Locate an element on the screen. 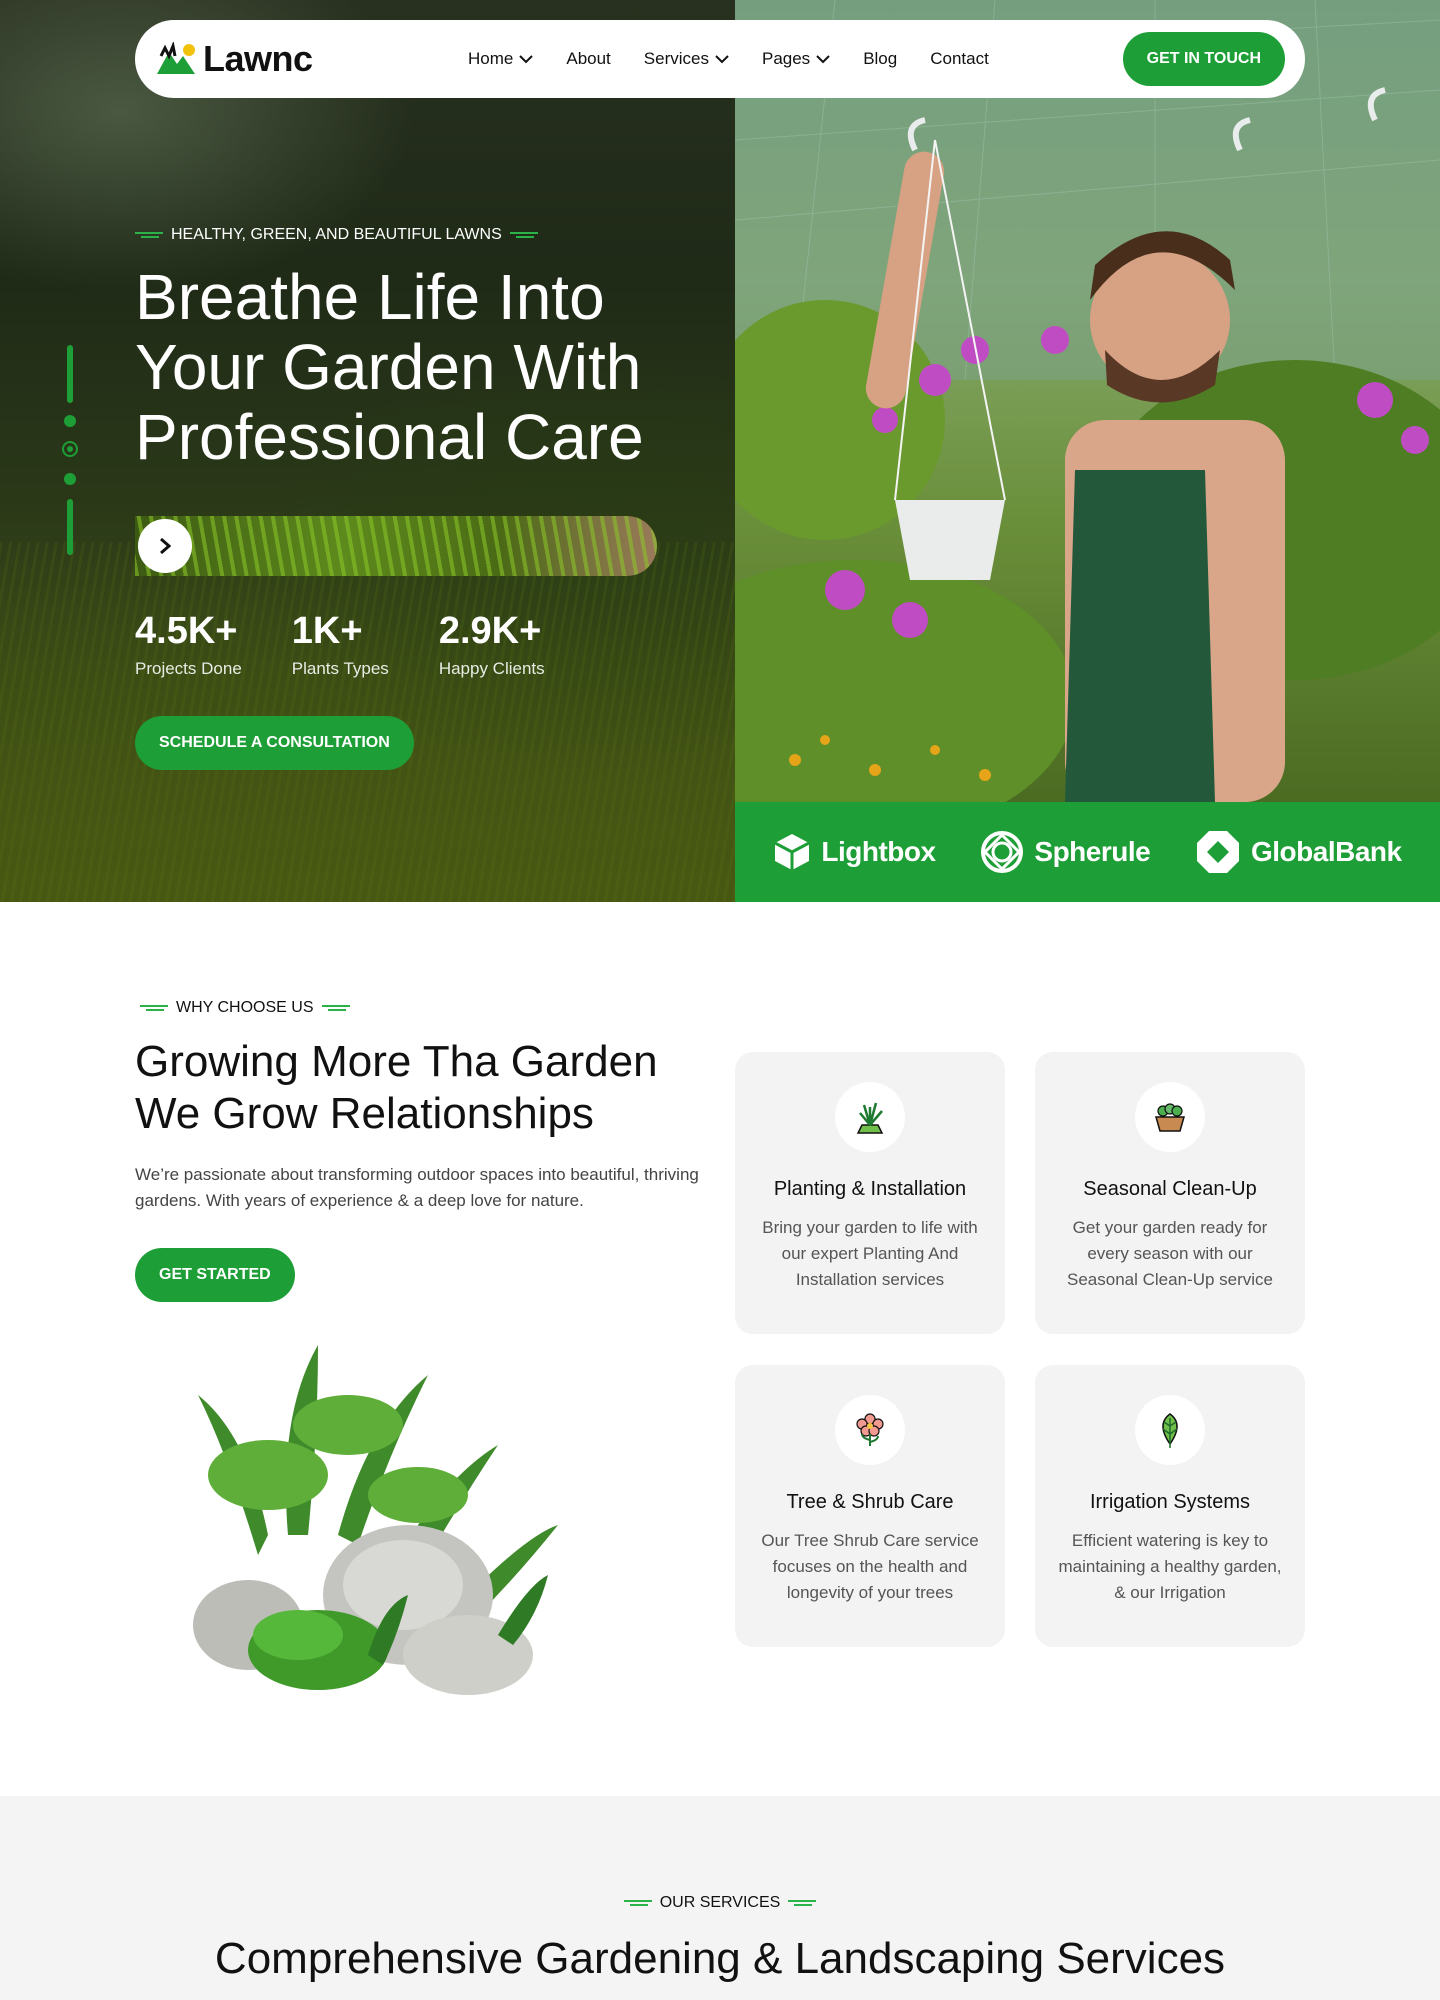 The width and height of the screenshot is (1440, 2000). site-logo: Lawnc is located at coordinates (290, 59).